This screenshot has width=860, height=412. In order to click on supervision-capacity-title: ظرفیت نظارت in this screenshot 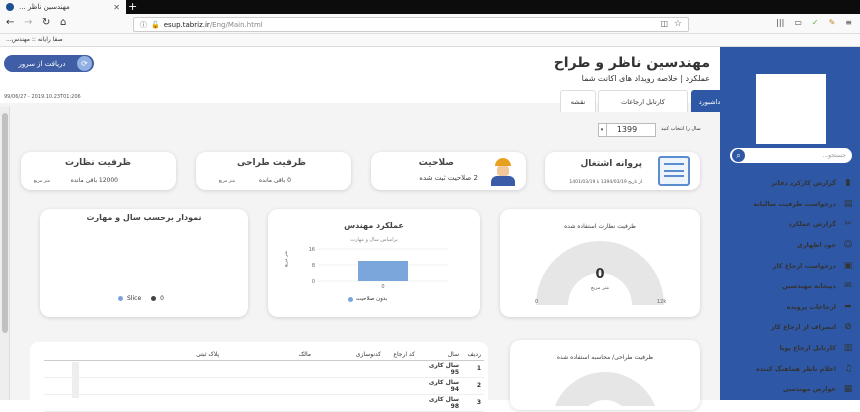, I will do `click(97, 163)`.